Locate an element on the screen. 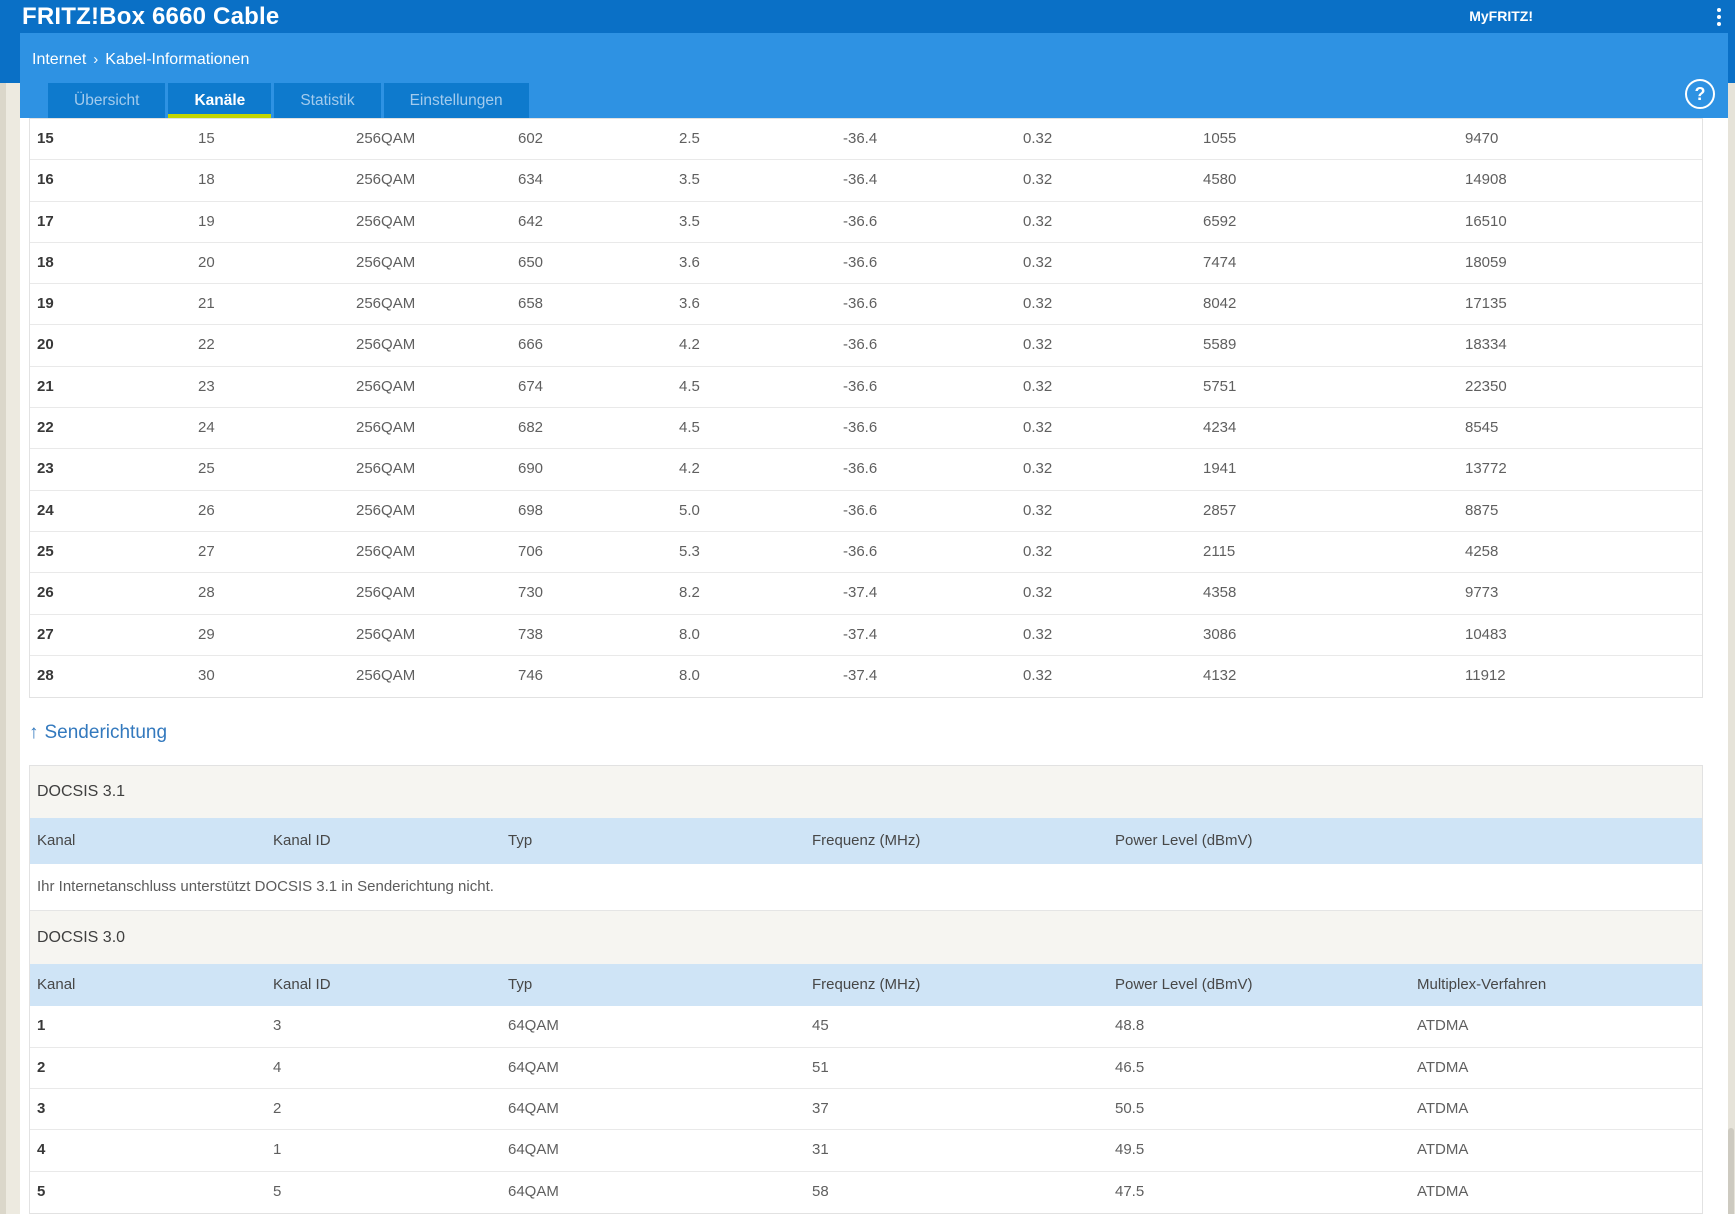 This screenshot has height=1214, width=1735. page-left-edge is located at coordinates (3, 607).